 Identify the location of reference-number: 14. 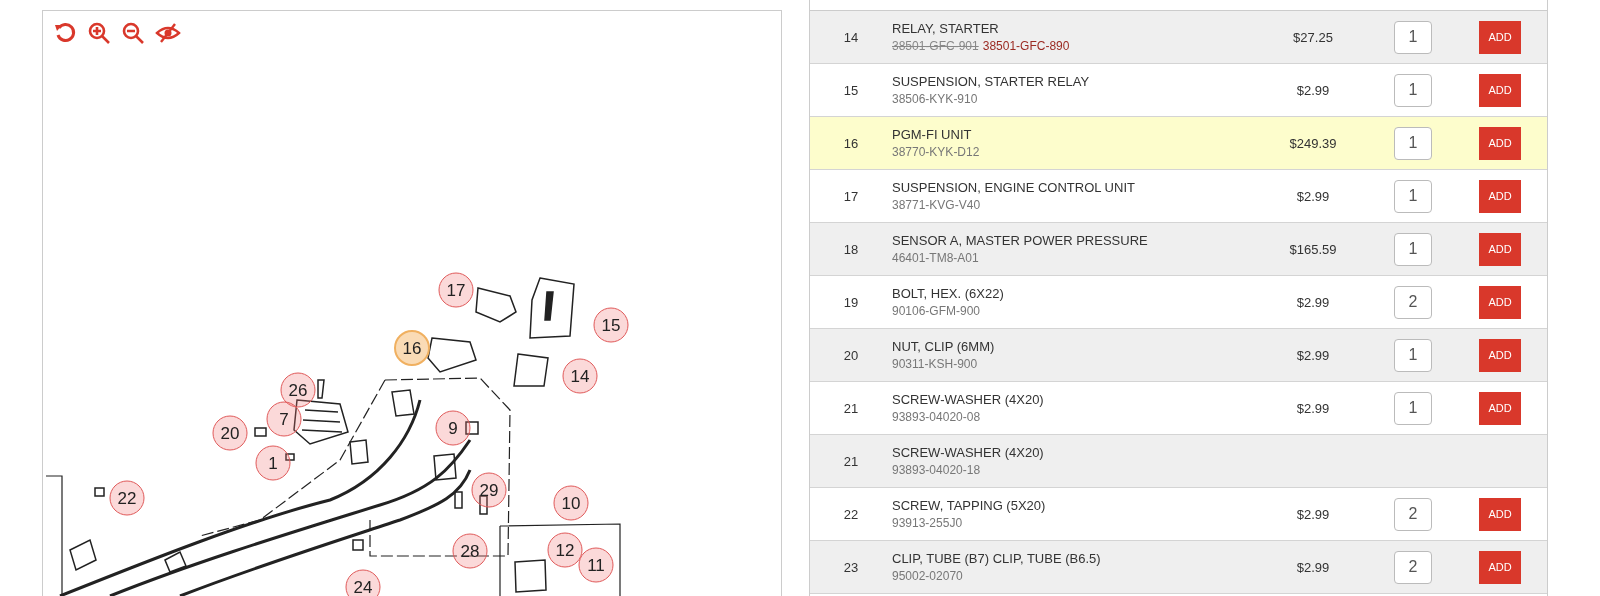
(851, 37).